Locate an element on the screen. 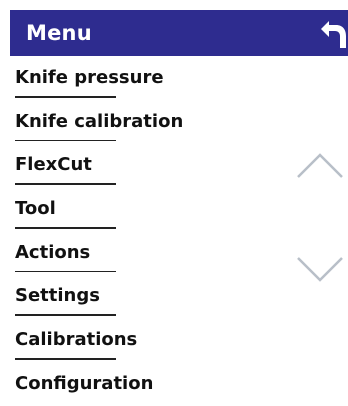  menu-item-configuration: Configuration is located at coordinates (145, 384).